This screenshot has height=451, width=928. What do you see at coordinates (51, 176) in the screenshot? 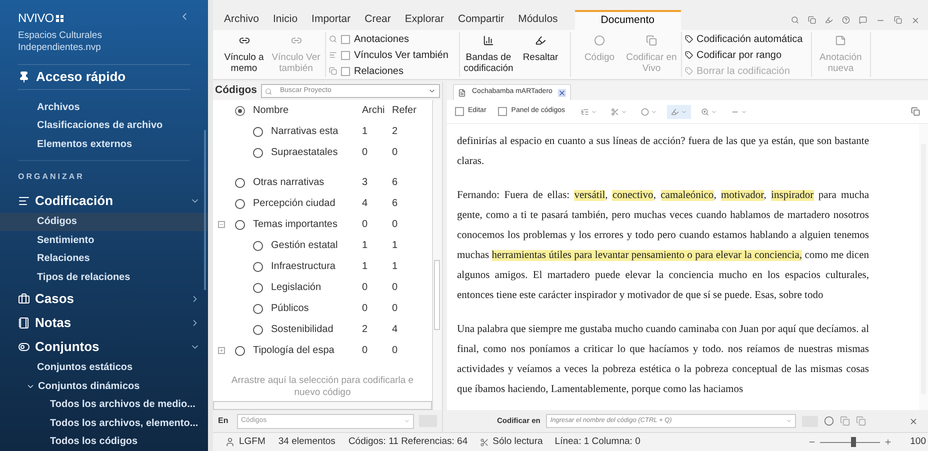
I see `section-label: ORGANIZAR` at bounding box center [51, 176].